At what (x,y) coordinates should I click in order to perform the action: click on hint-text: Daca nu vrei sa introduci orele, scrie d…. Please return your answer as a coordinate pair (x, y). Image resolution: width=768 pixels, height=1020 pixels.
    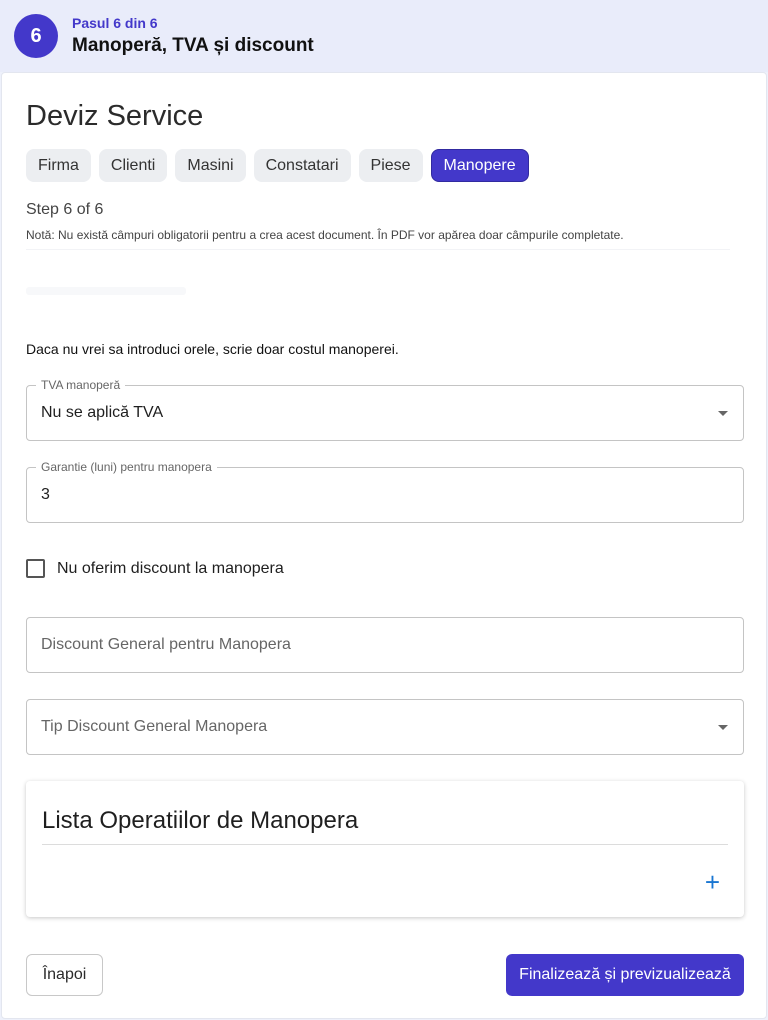
    Looking at the image, I should click on (212, 349).